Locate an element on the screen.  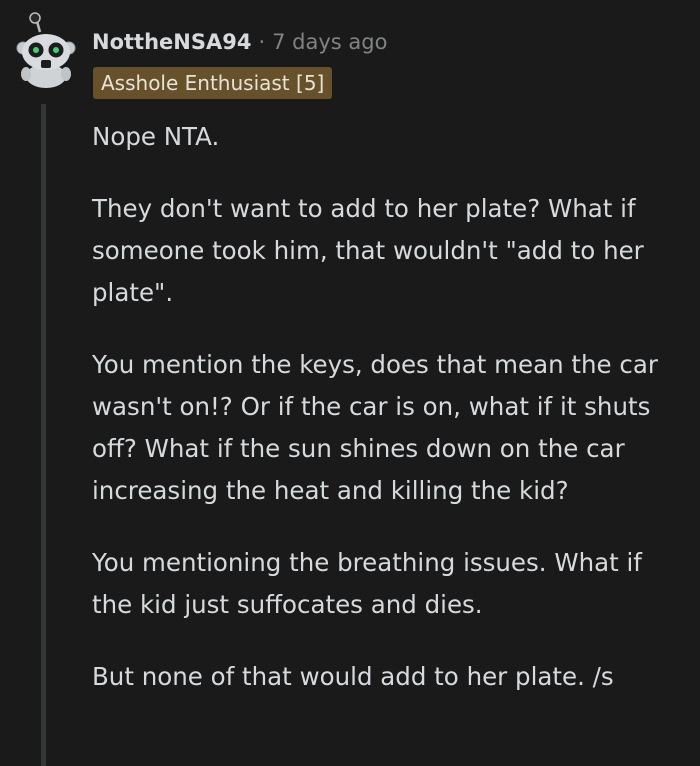
username-link: NottheNSA94 is located at coordinates (171, 42).